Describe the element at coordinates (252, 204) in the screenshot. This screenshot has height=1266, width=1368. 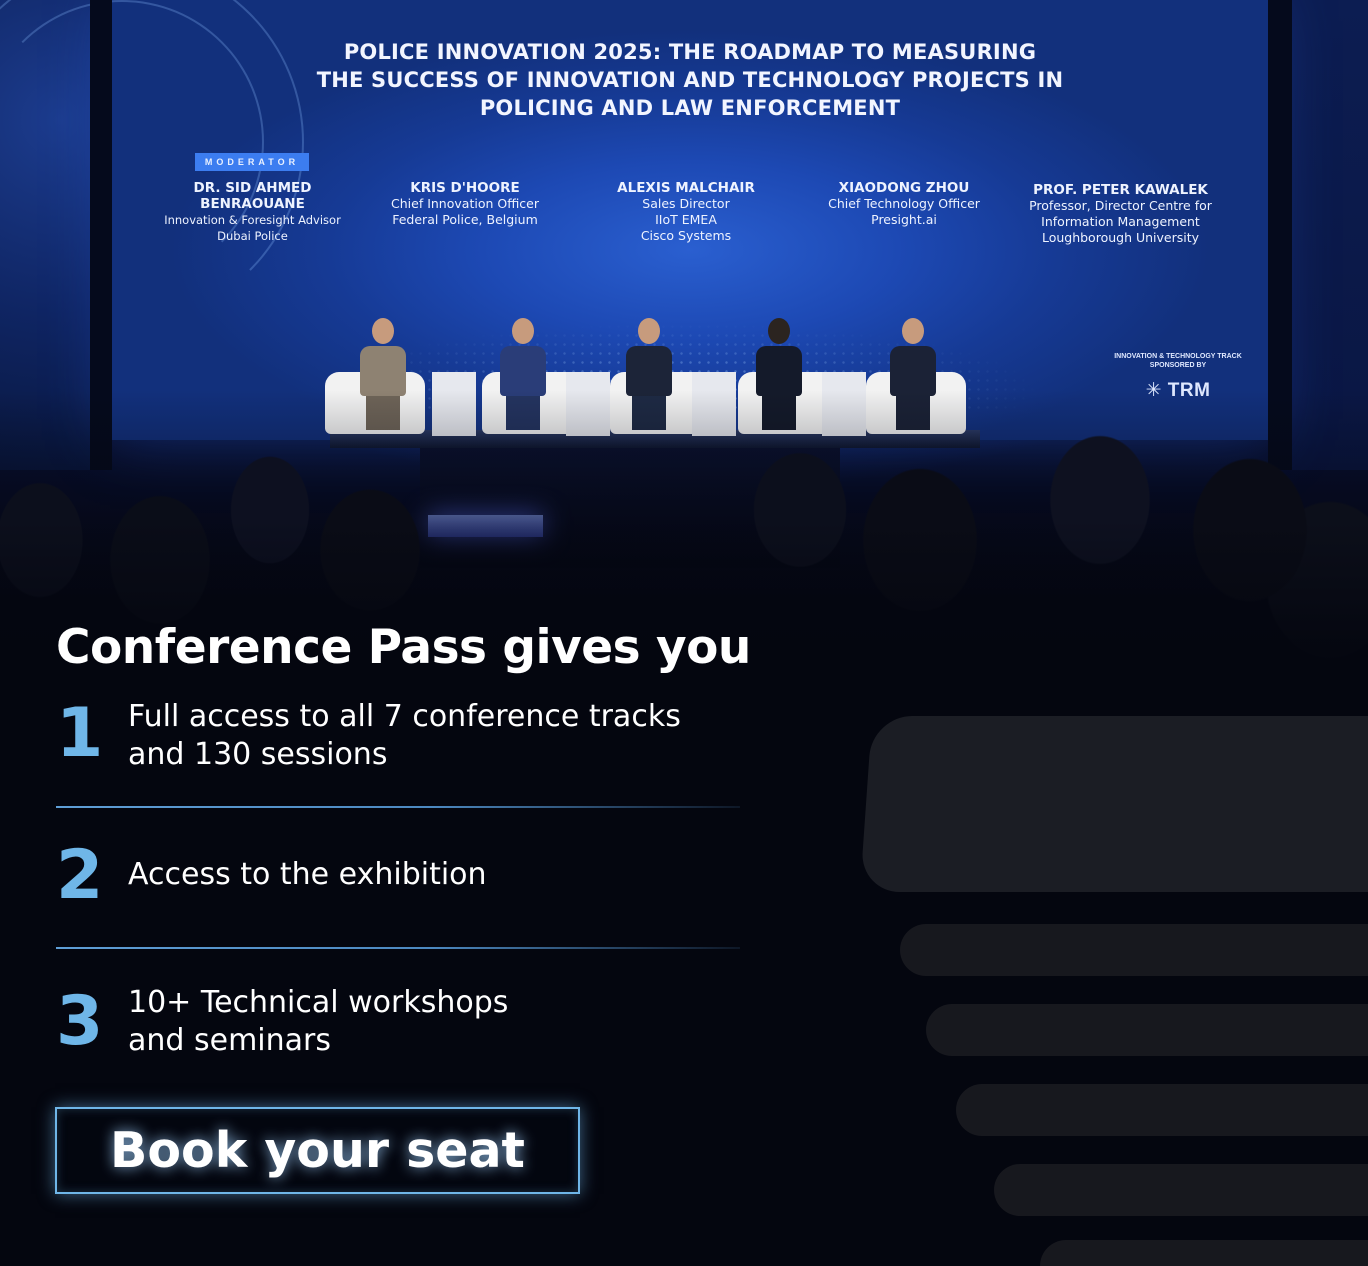
I see `speaker-name: BENRAOUANE` at that location.